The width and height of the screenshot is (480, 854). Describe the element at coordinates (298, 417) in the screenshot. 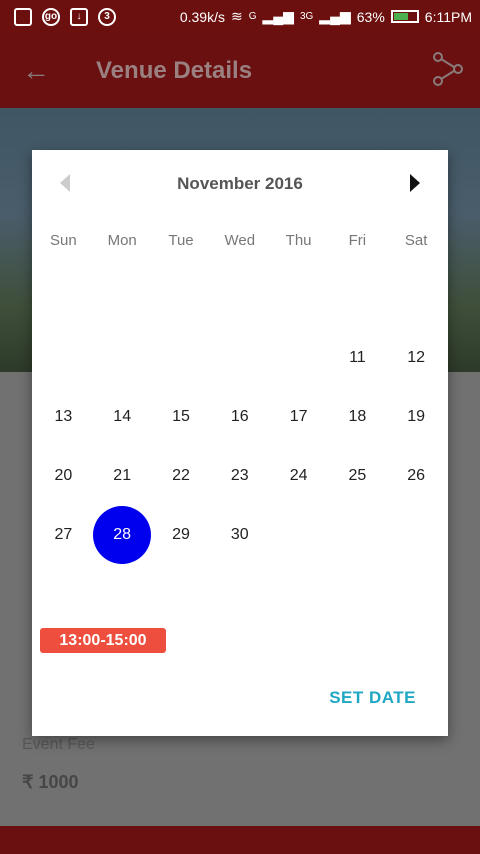

I see `calendar-day: 17` at that location.